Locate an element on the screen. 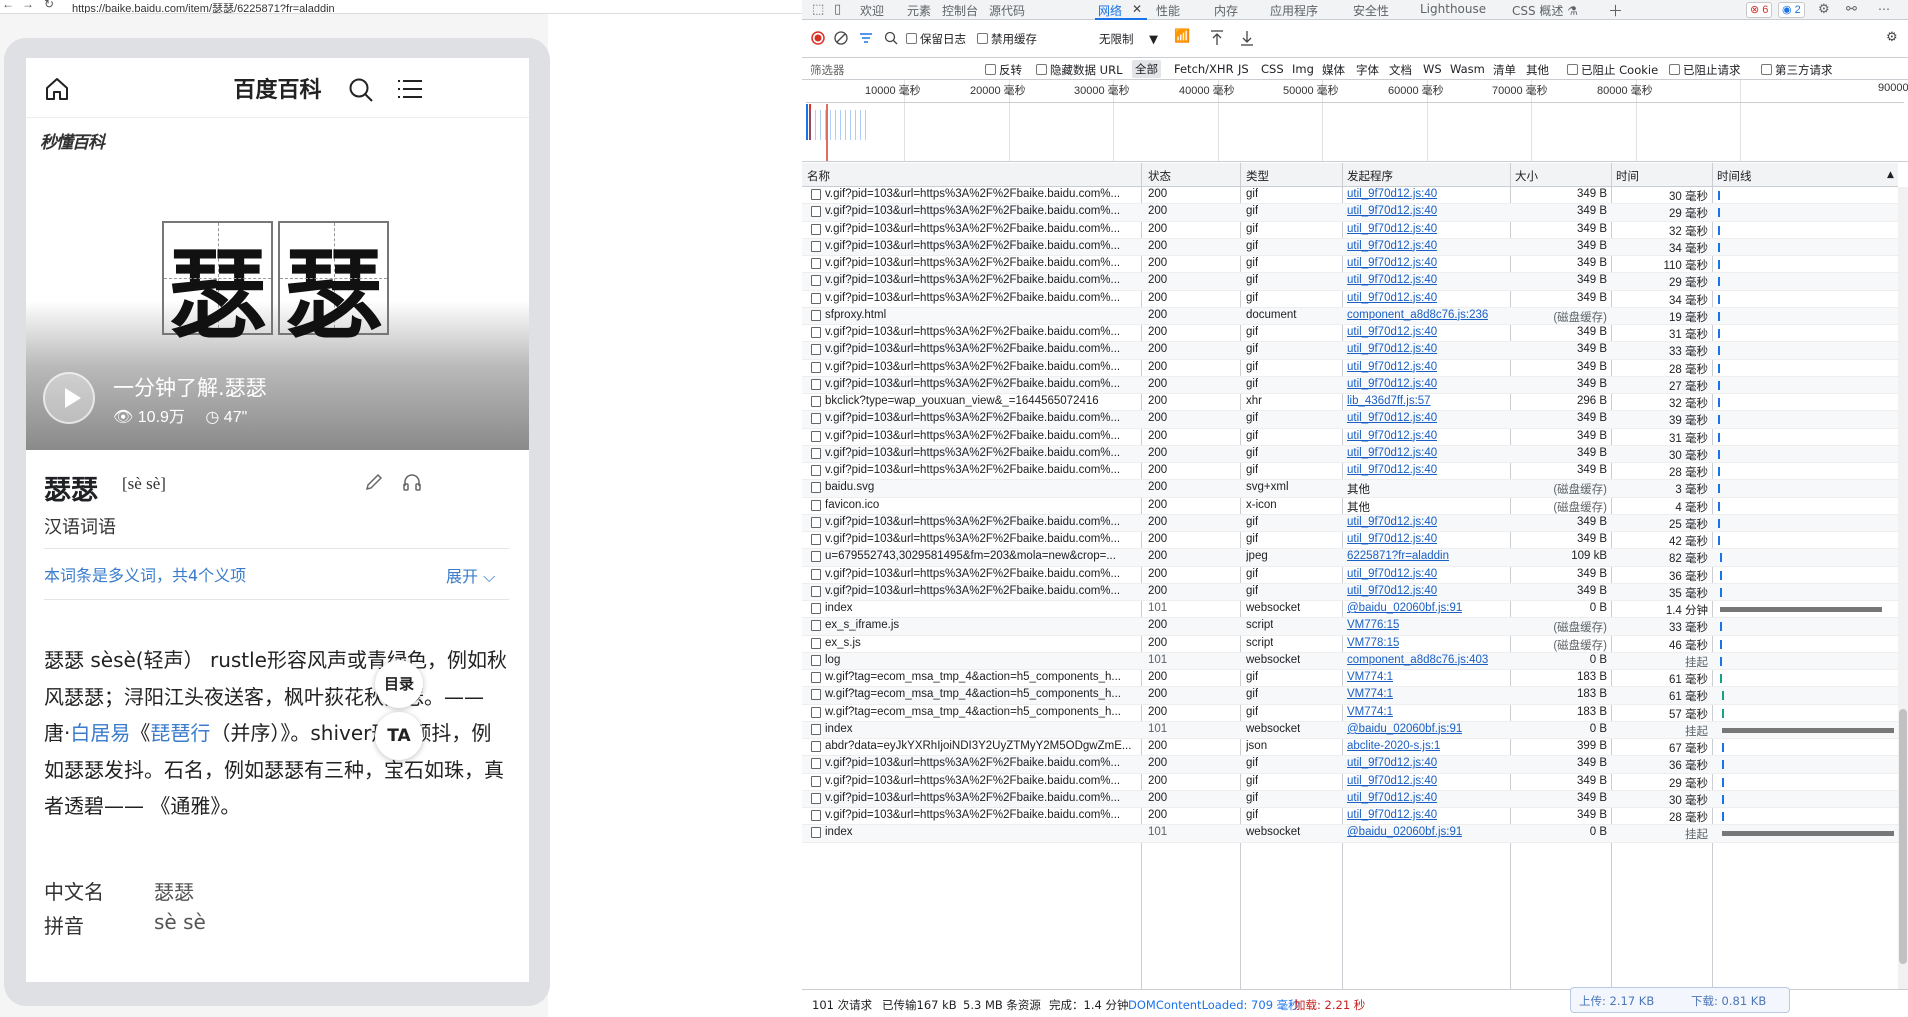  tab-sources: 源代码 is located at coordinates (1007, 10).